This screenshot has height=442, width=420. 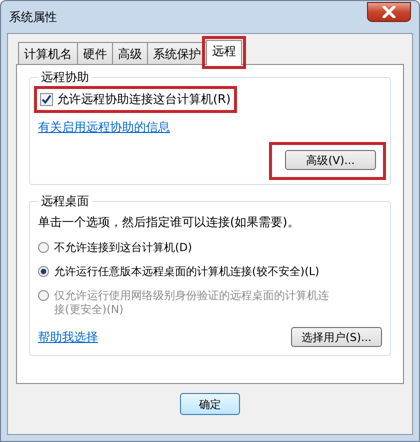 I want to click on close-button, so click(x=389, y=12).